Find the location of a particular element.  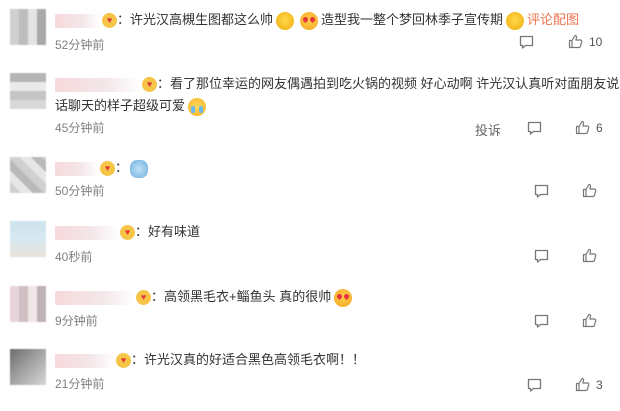

comment-text: ：好有味道 is located at coordinates (168, 231).